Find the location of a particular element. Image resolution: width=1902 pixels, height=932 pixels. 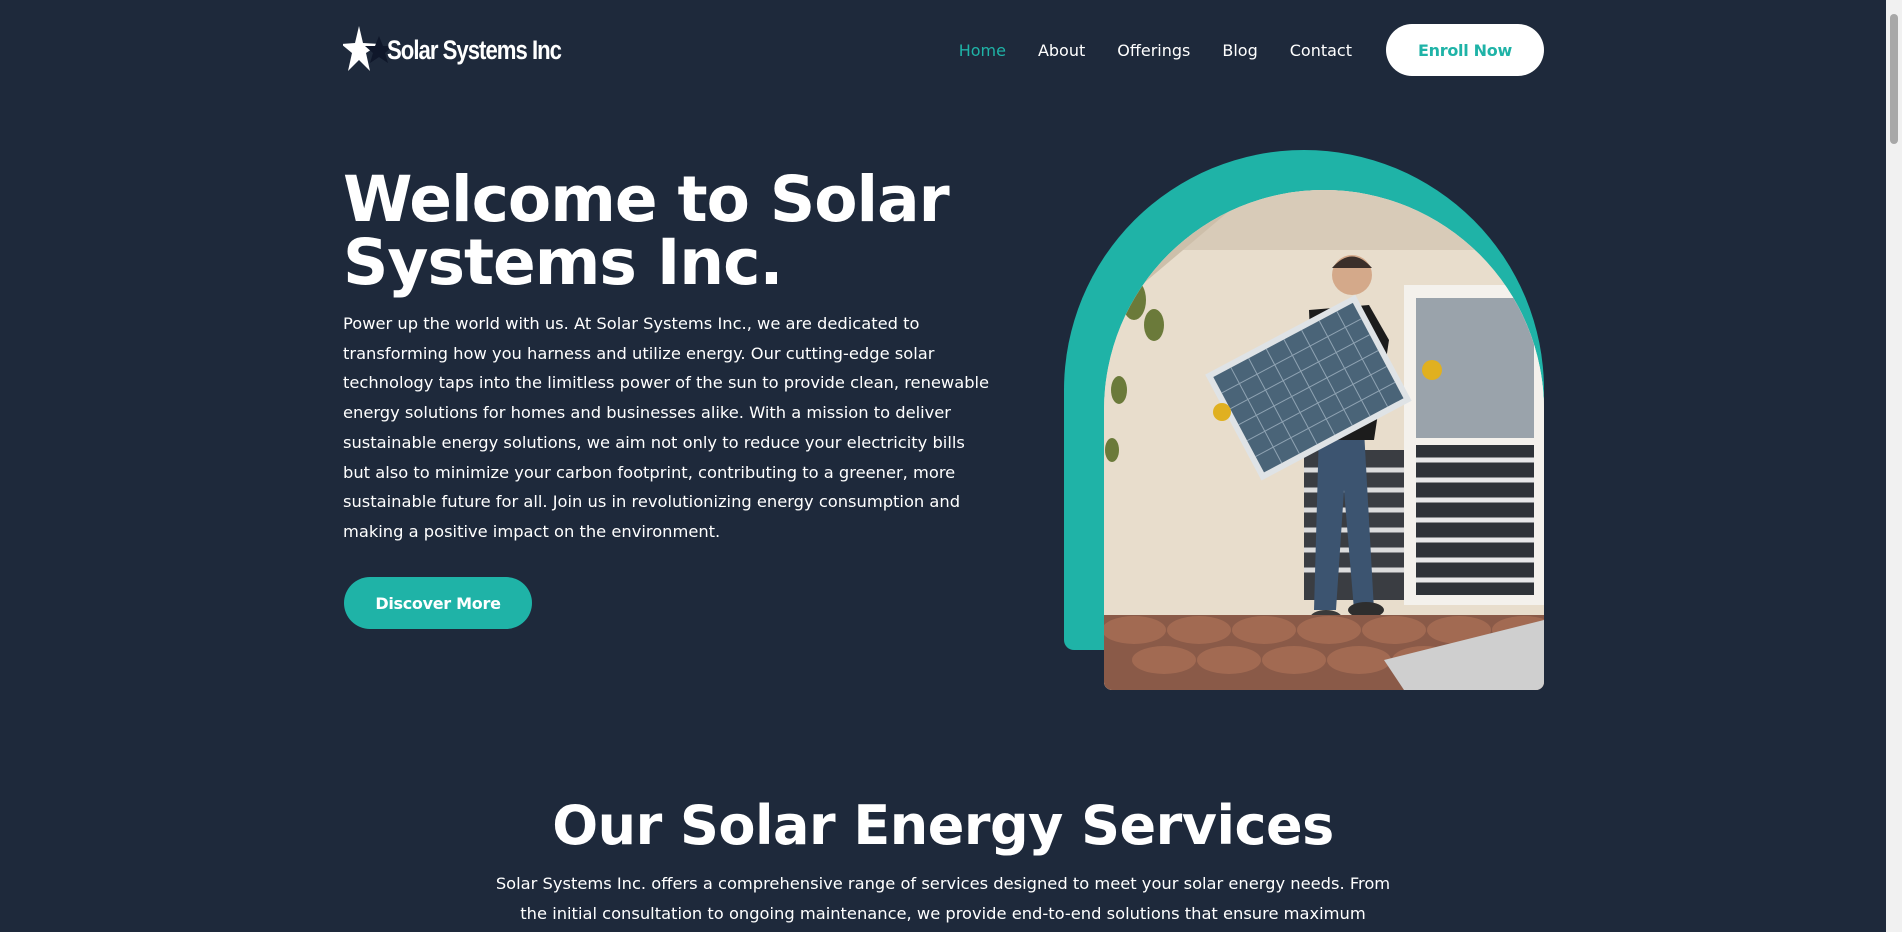

nav-link-home: Home is located at coordinates (982, 50).